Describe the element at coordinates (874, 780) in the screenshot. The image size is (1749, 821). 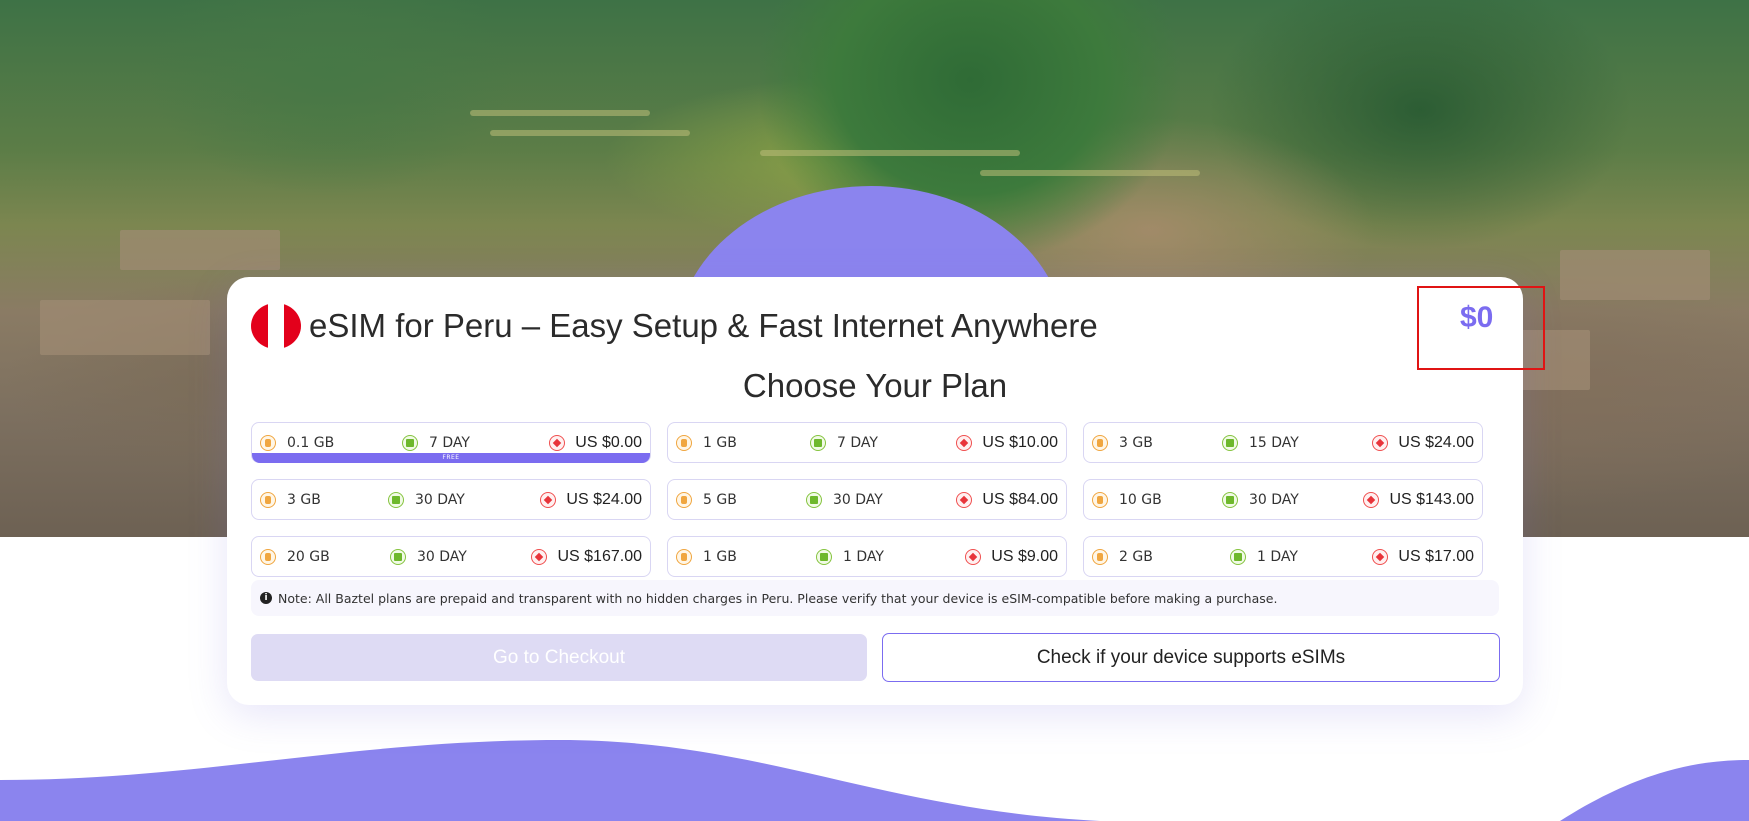
I see `bottom-wave-decoration` at that location.